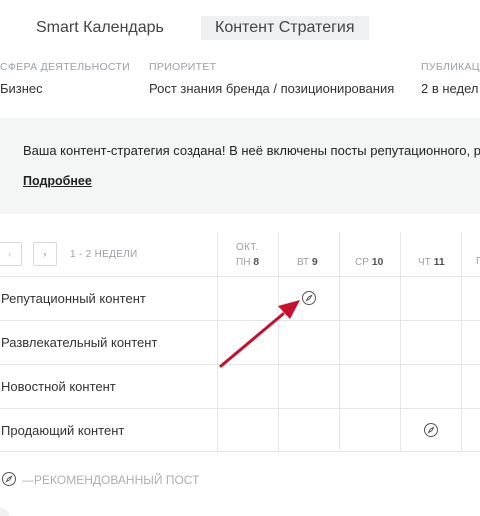  I want to click on compass-icon, so click(9, 479).